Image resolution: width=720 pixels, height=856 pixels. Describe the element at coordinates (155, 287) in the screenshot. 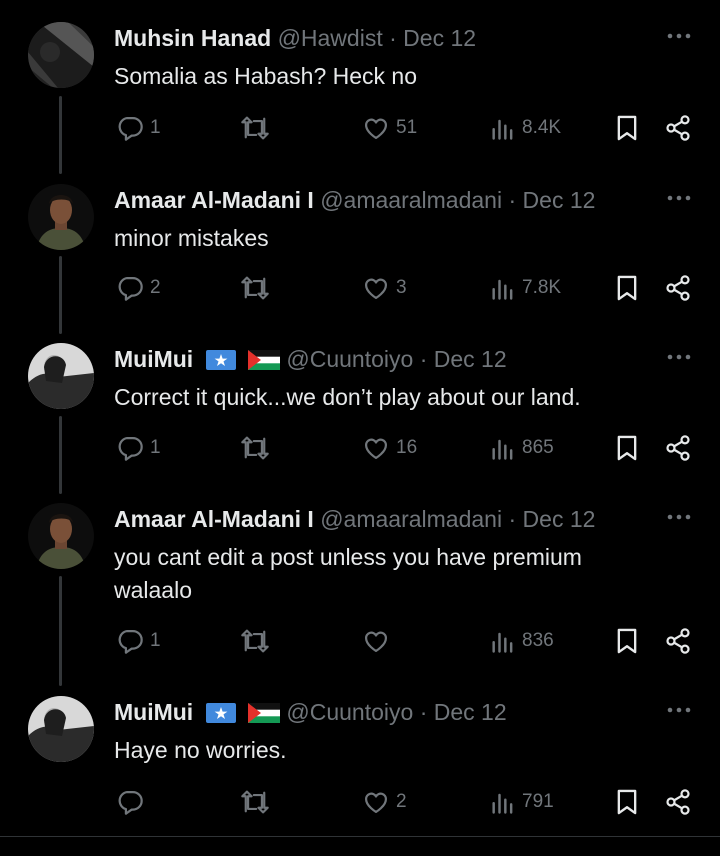

I see `reply-count: 2` at that location.